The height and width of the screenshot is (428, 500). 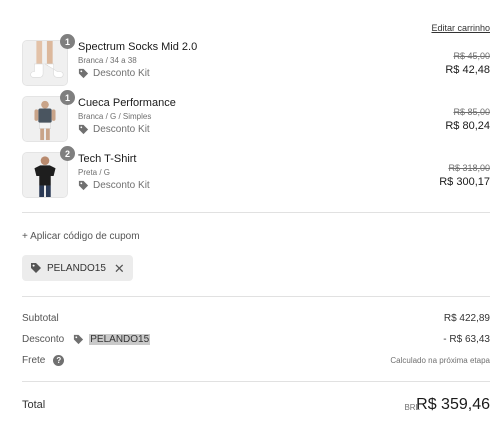 I want to click on discount-code: PELANDO15, so click(x=120, y=339).